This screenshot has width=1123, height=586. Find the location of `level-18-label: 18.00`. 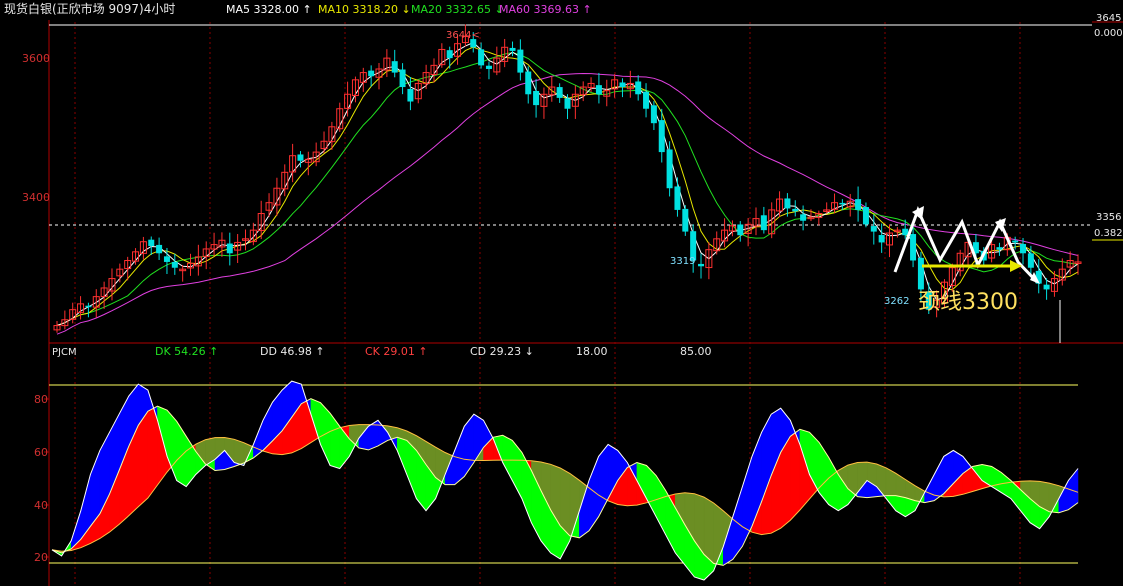

level-18-label: 18.00 is located at coordinates (592, 351).